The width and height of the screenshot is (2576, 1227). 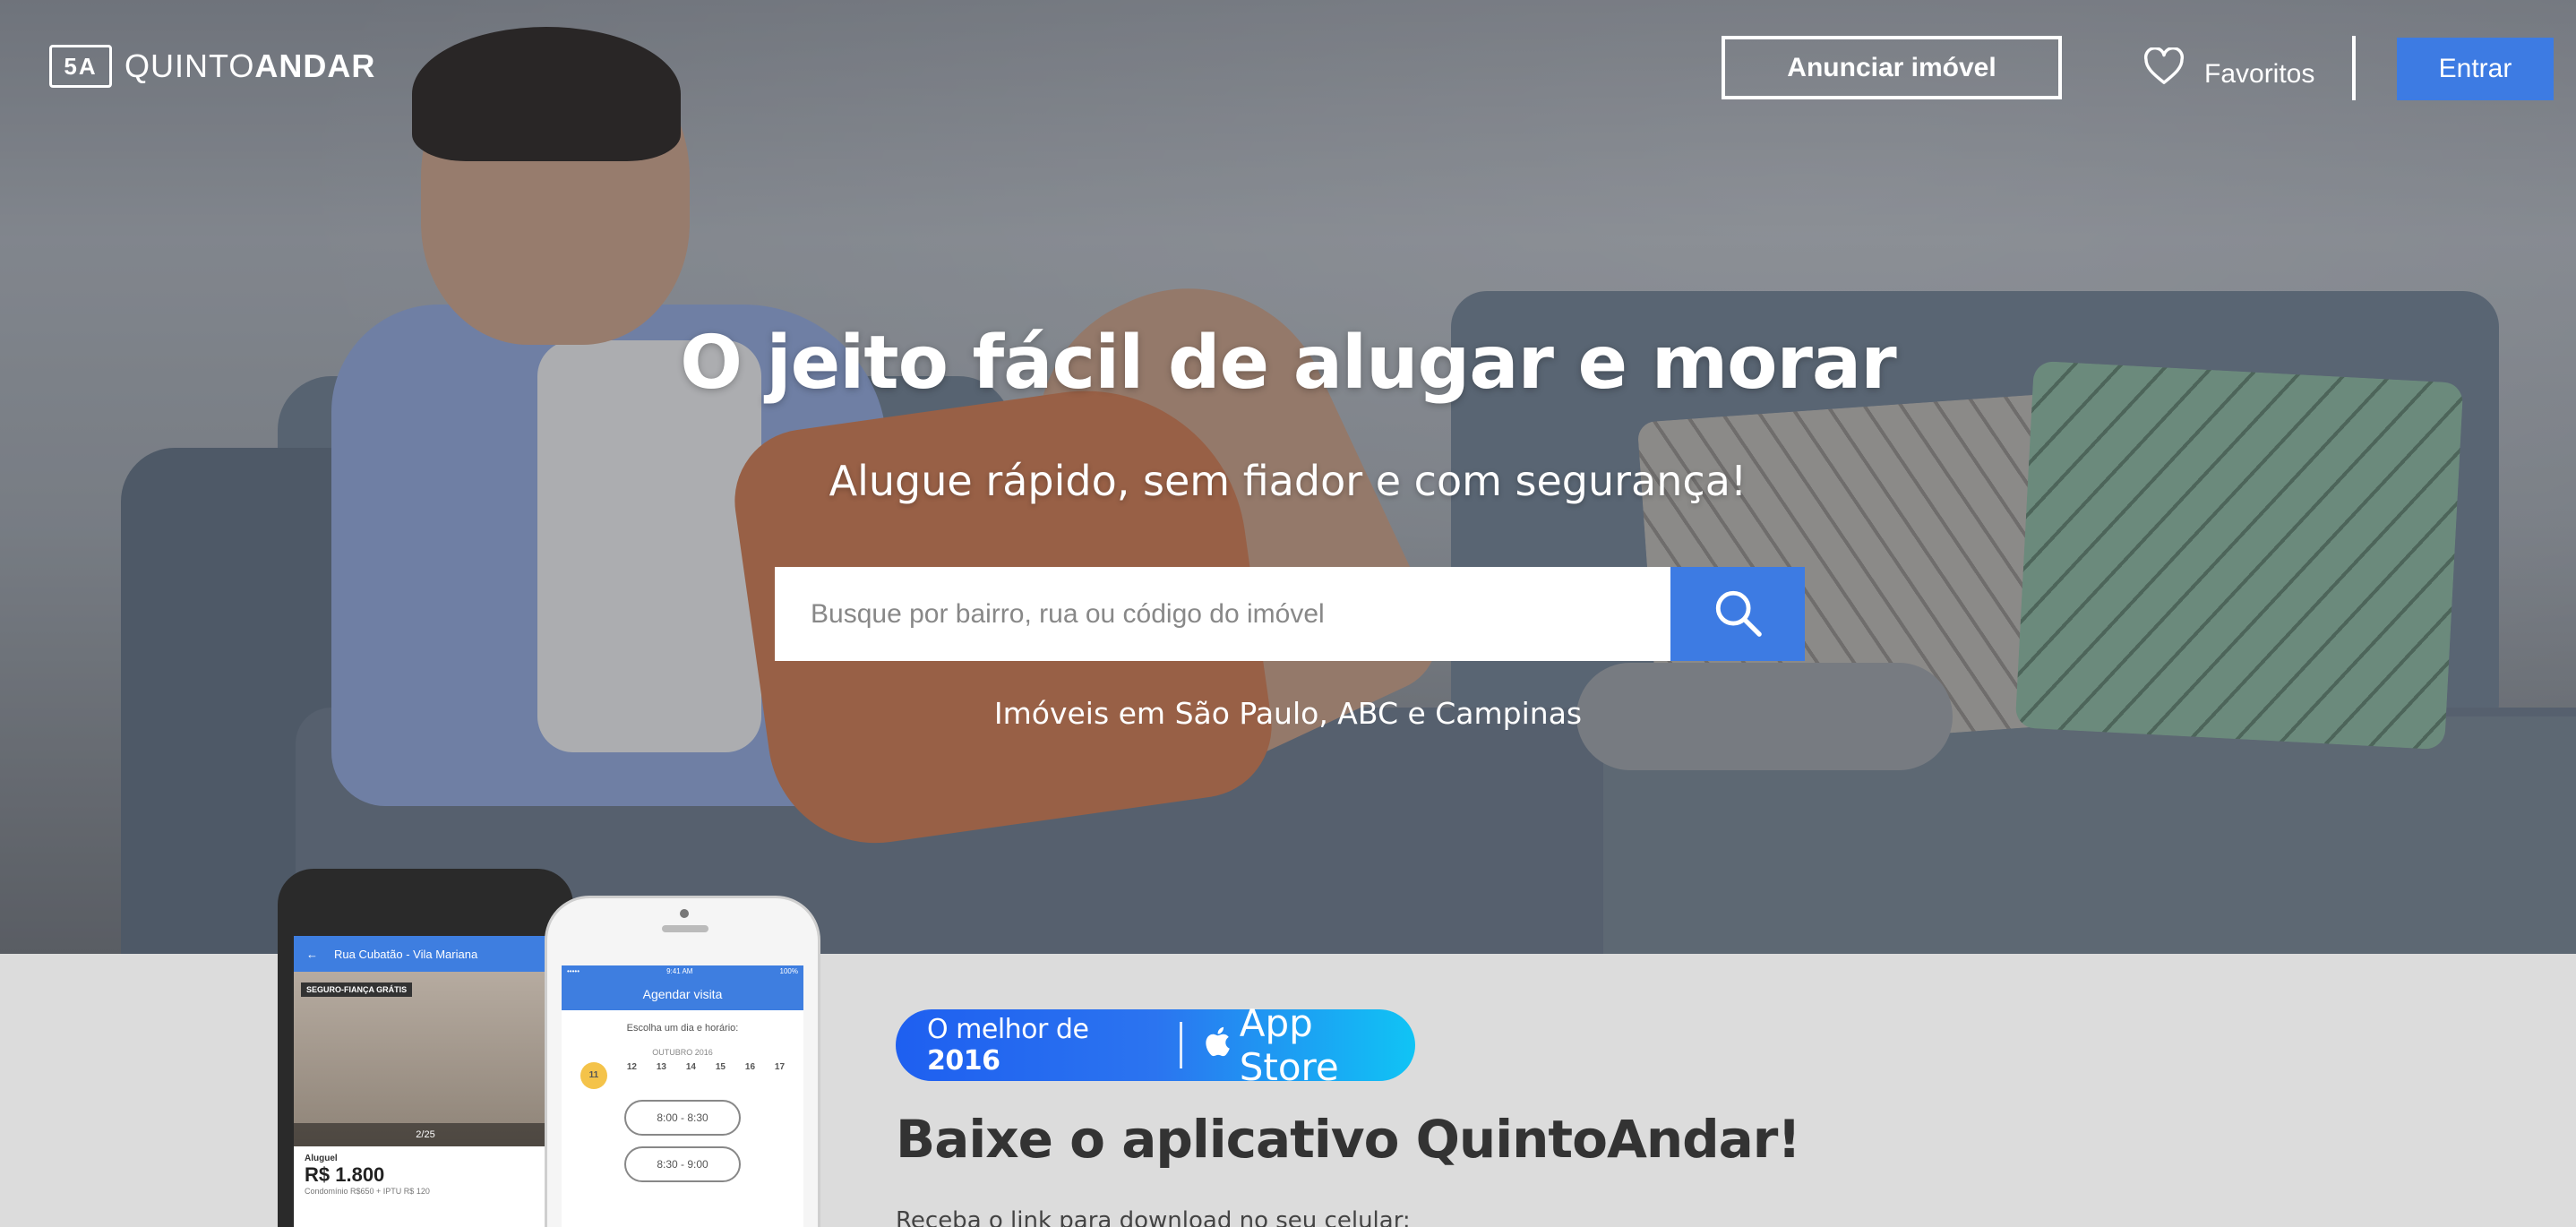 I want to click on ios-day: 12, so click(x=631, y=1067).